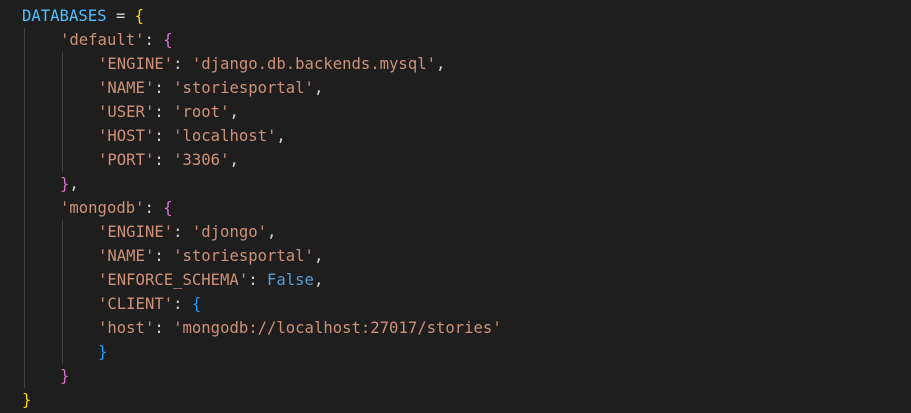  What do you see at coordinates (262, 40) in the screenshot?
I see `code-line-2: 'default': {` at bounding box center [262, 40].